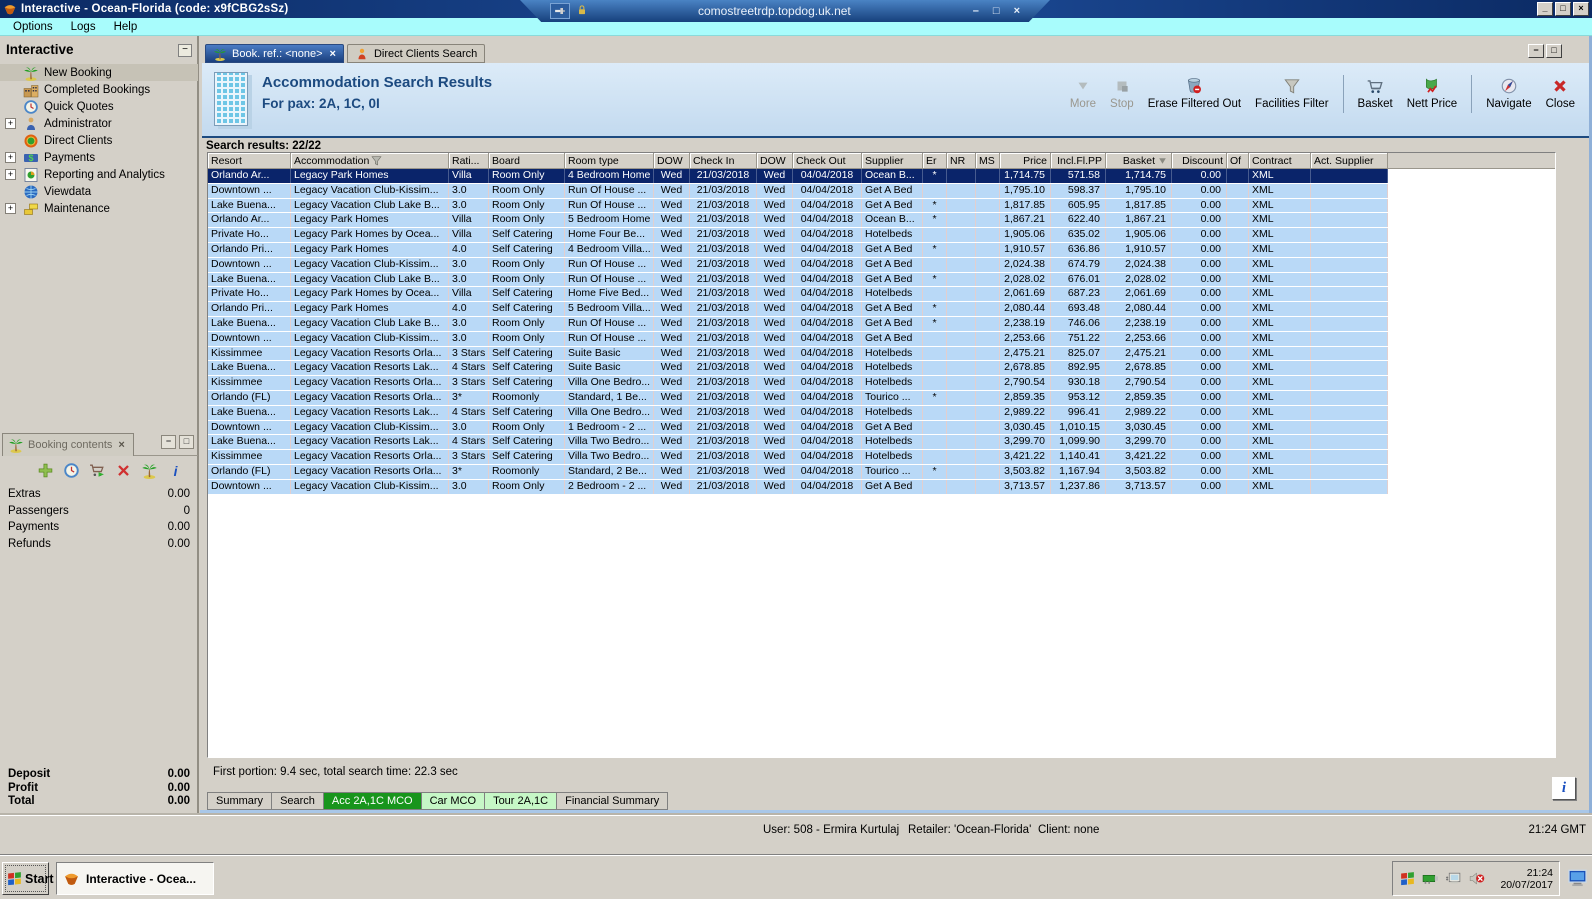 This screenshot has width=1592, height=899. What do you see at coordinates (1139, 160) in the screenshot?
I see `column-header-basket: Basket` at bounding box center [1139, 160].